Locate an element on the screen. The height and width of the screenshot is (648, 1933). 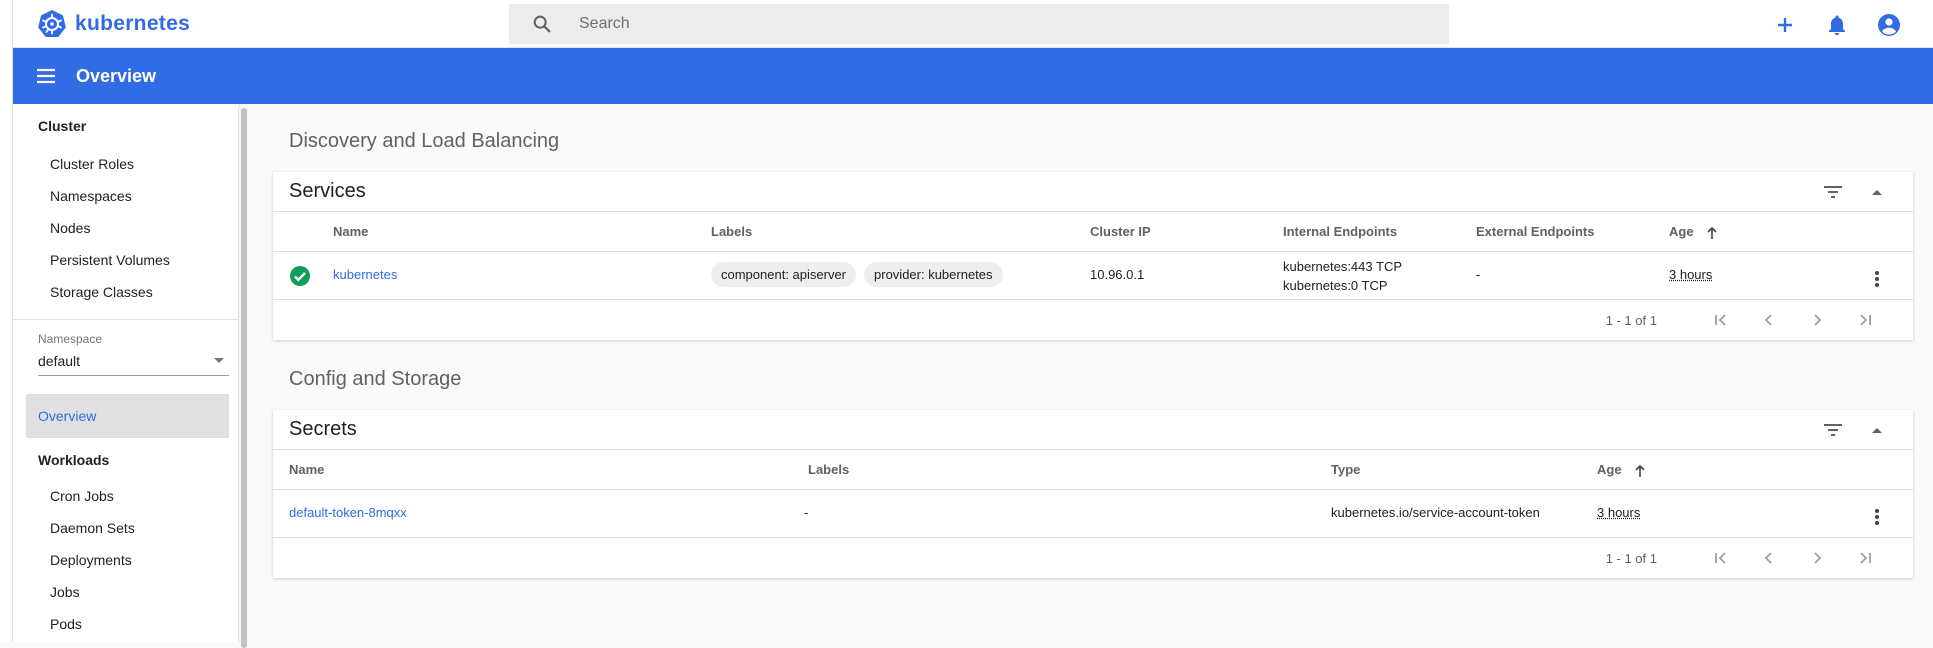
section-title-config: Config and Storage is located at coordinates (375, 379).